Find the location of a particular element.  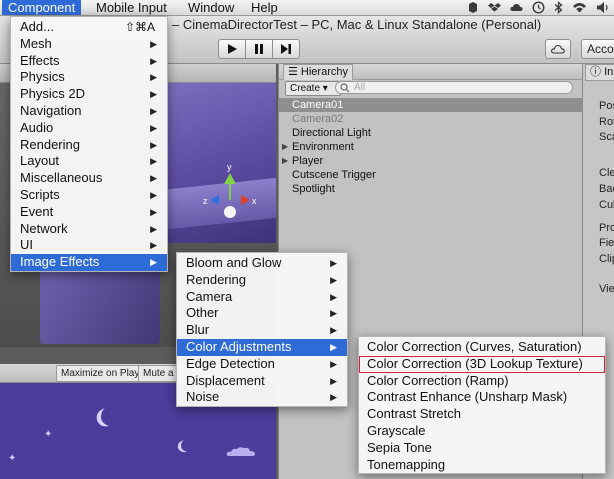

play-button is located at coordinates (232, 49).